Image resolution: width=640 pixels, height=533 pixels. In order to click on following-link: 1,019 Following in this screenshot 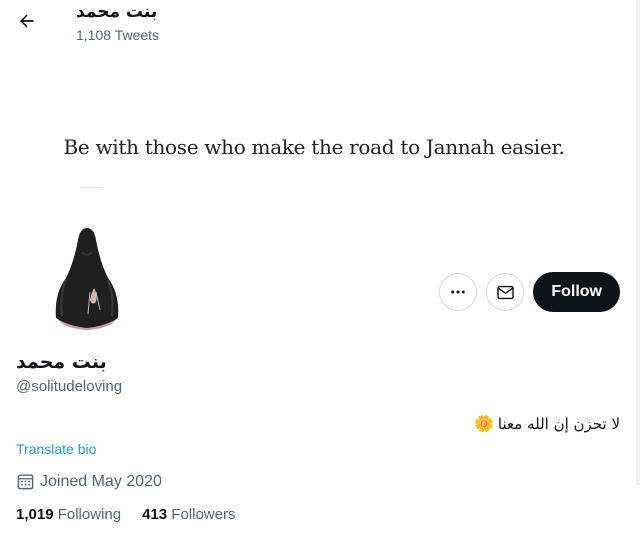, I will do `click(68, 514)`.